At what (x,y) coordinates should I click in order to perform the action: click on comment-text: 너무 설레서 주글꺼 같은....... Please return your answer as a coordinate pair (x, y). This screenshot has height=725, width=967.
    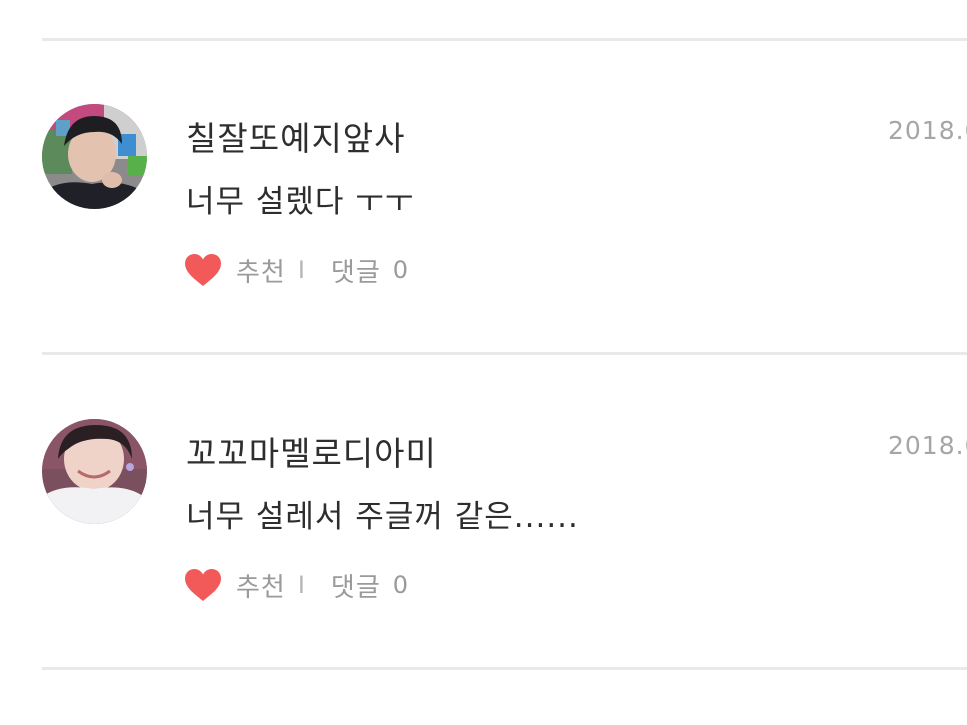
    Looking at the image, I should click on (382, 517).